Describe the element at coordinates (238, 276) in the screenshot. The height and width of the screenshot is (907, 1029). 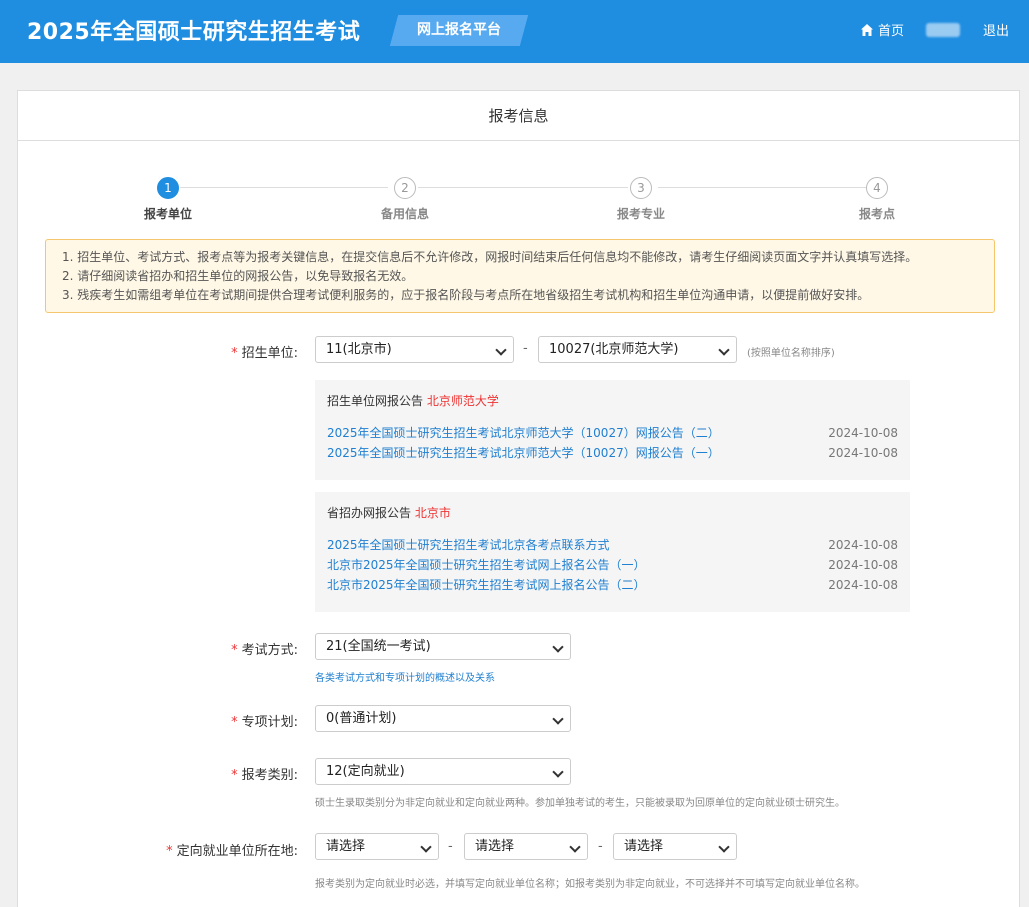
I see `notice-line: 2. 请仔细阅读省招办和招生单位的网报公告，以免导致报名无效。` at that location.